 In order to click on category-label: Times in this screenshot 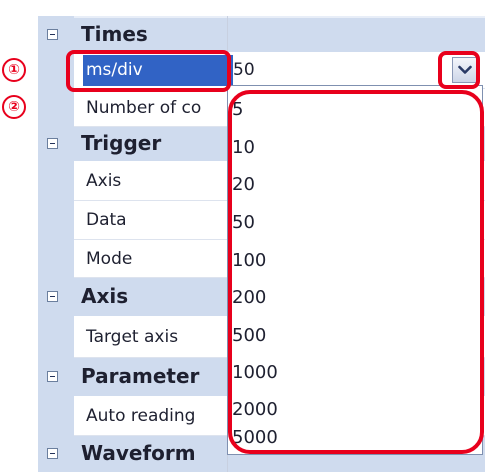, I will do `click(114, 34)`.